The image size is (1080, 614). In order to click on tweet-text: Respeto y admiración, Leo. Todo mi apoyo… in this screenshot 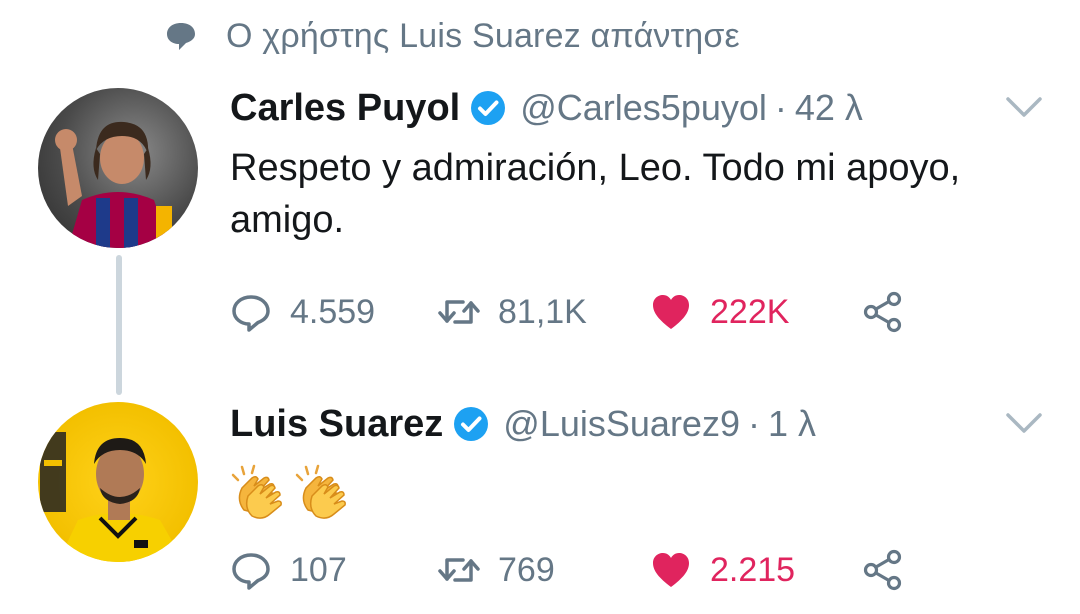, I will do `click(595, 194)`.